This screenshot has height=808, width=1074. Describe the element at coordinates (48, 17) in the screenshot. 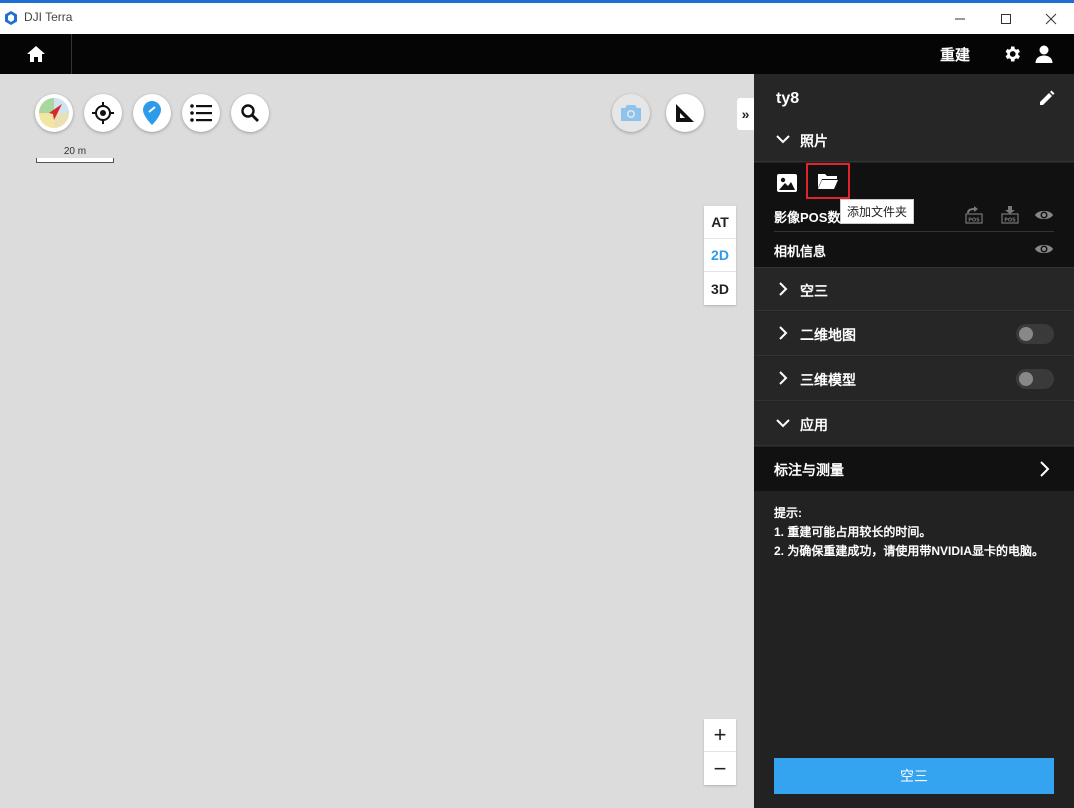

I see `window-title: DJI Terra` at that location.